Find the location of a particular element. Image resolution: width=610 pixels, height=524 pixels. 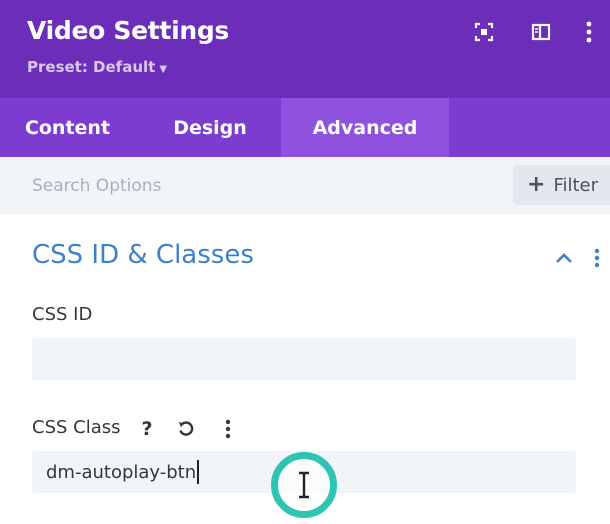

search-input is located at coordinates (250, 185).